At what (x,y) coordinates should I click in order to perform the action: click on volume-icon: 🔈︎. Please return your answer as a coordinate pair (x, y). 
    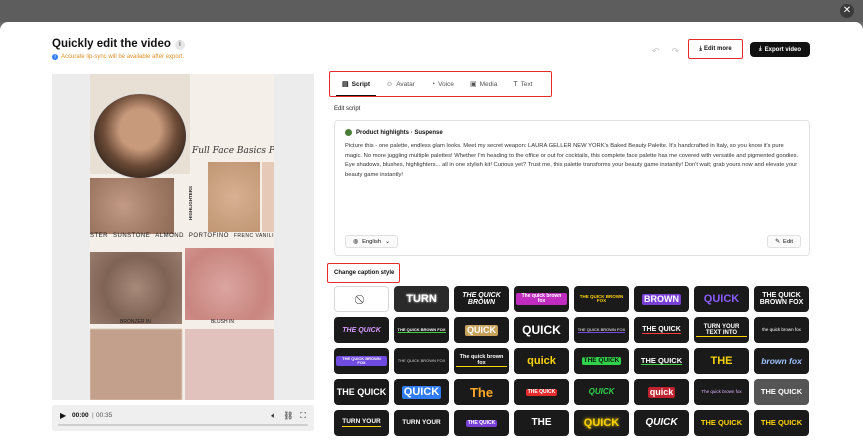
    Looking at the image, I should click on (273, 416).